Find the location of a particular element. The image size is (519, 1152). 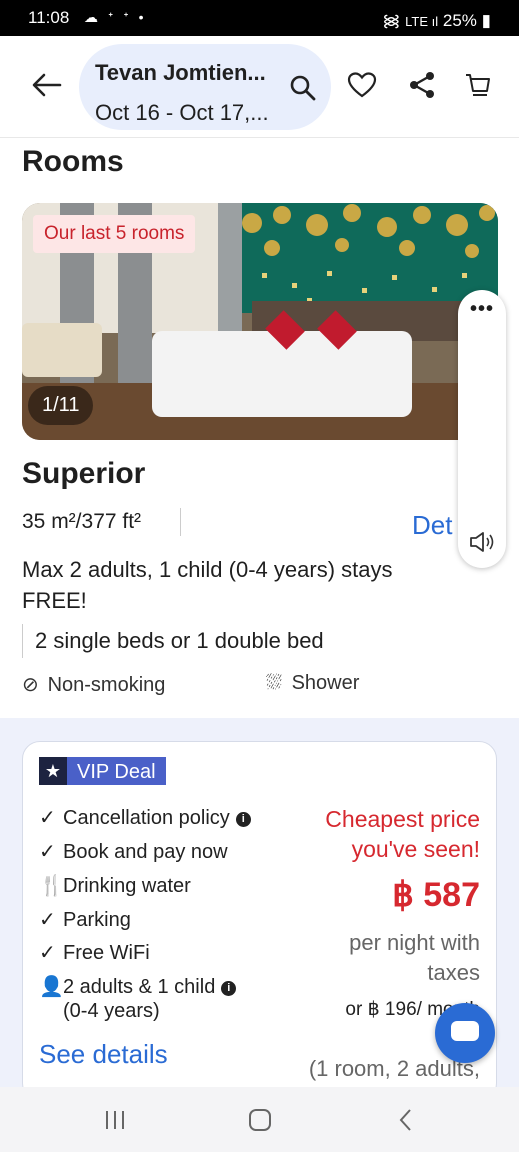

feature-label: Non-smoking is located at coordinates (106, 685).